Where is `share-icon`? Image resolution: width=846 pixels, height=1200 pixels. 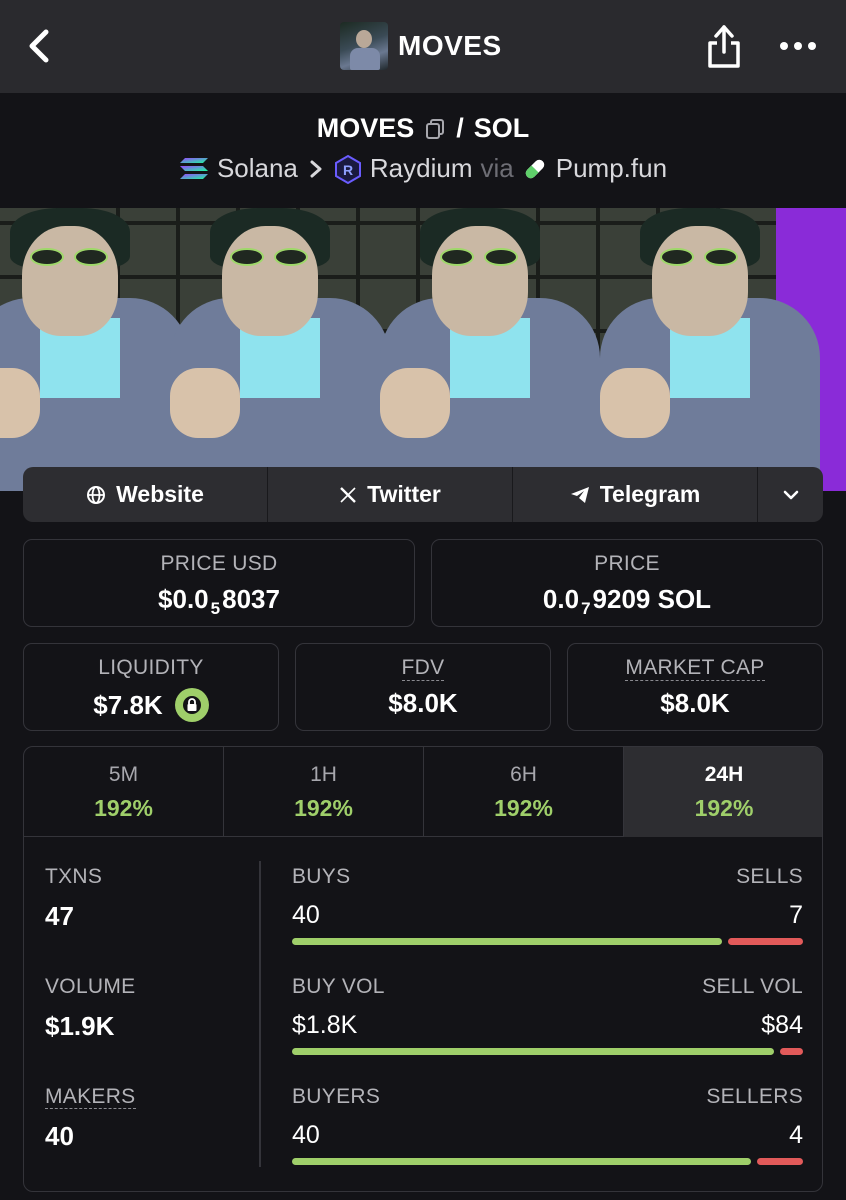 share-icon is located at coordinates (724, 46).